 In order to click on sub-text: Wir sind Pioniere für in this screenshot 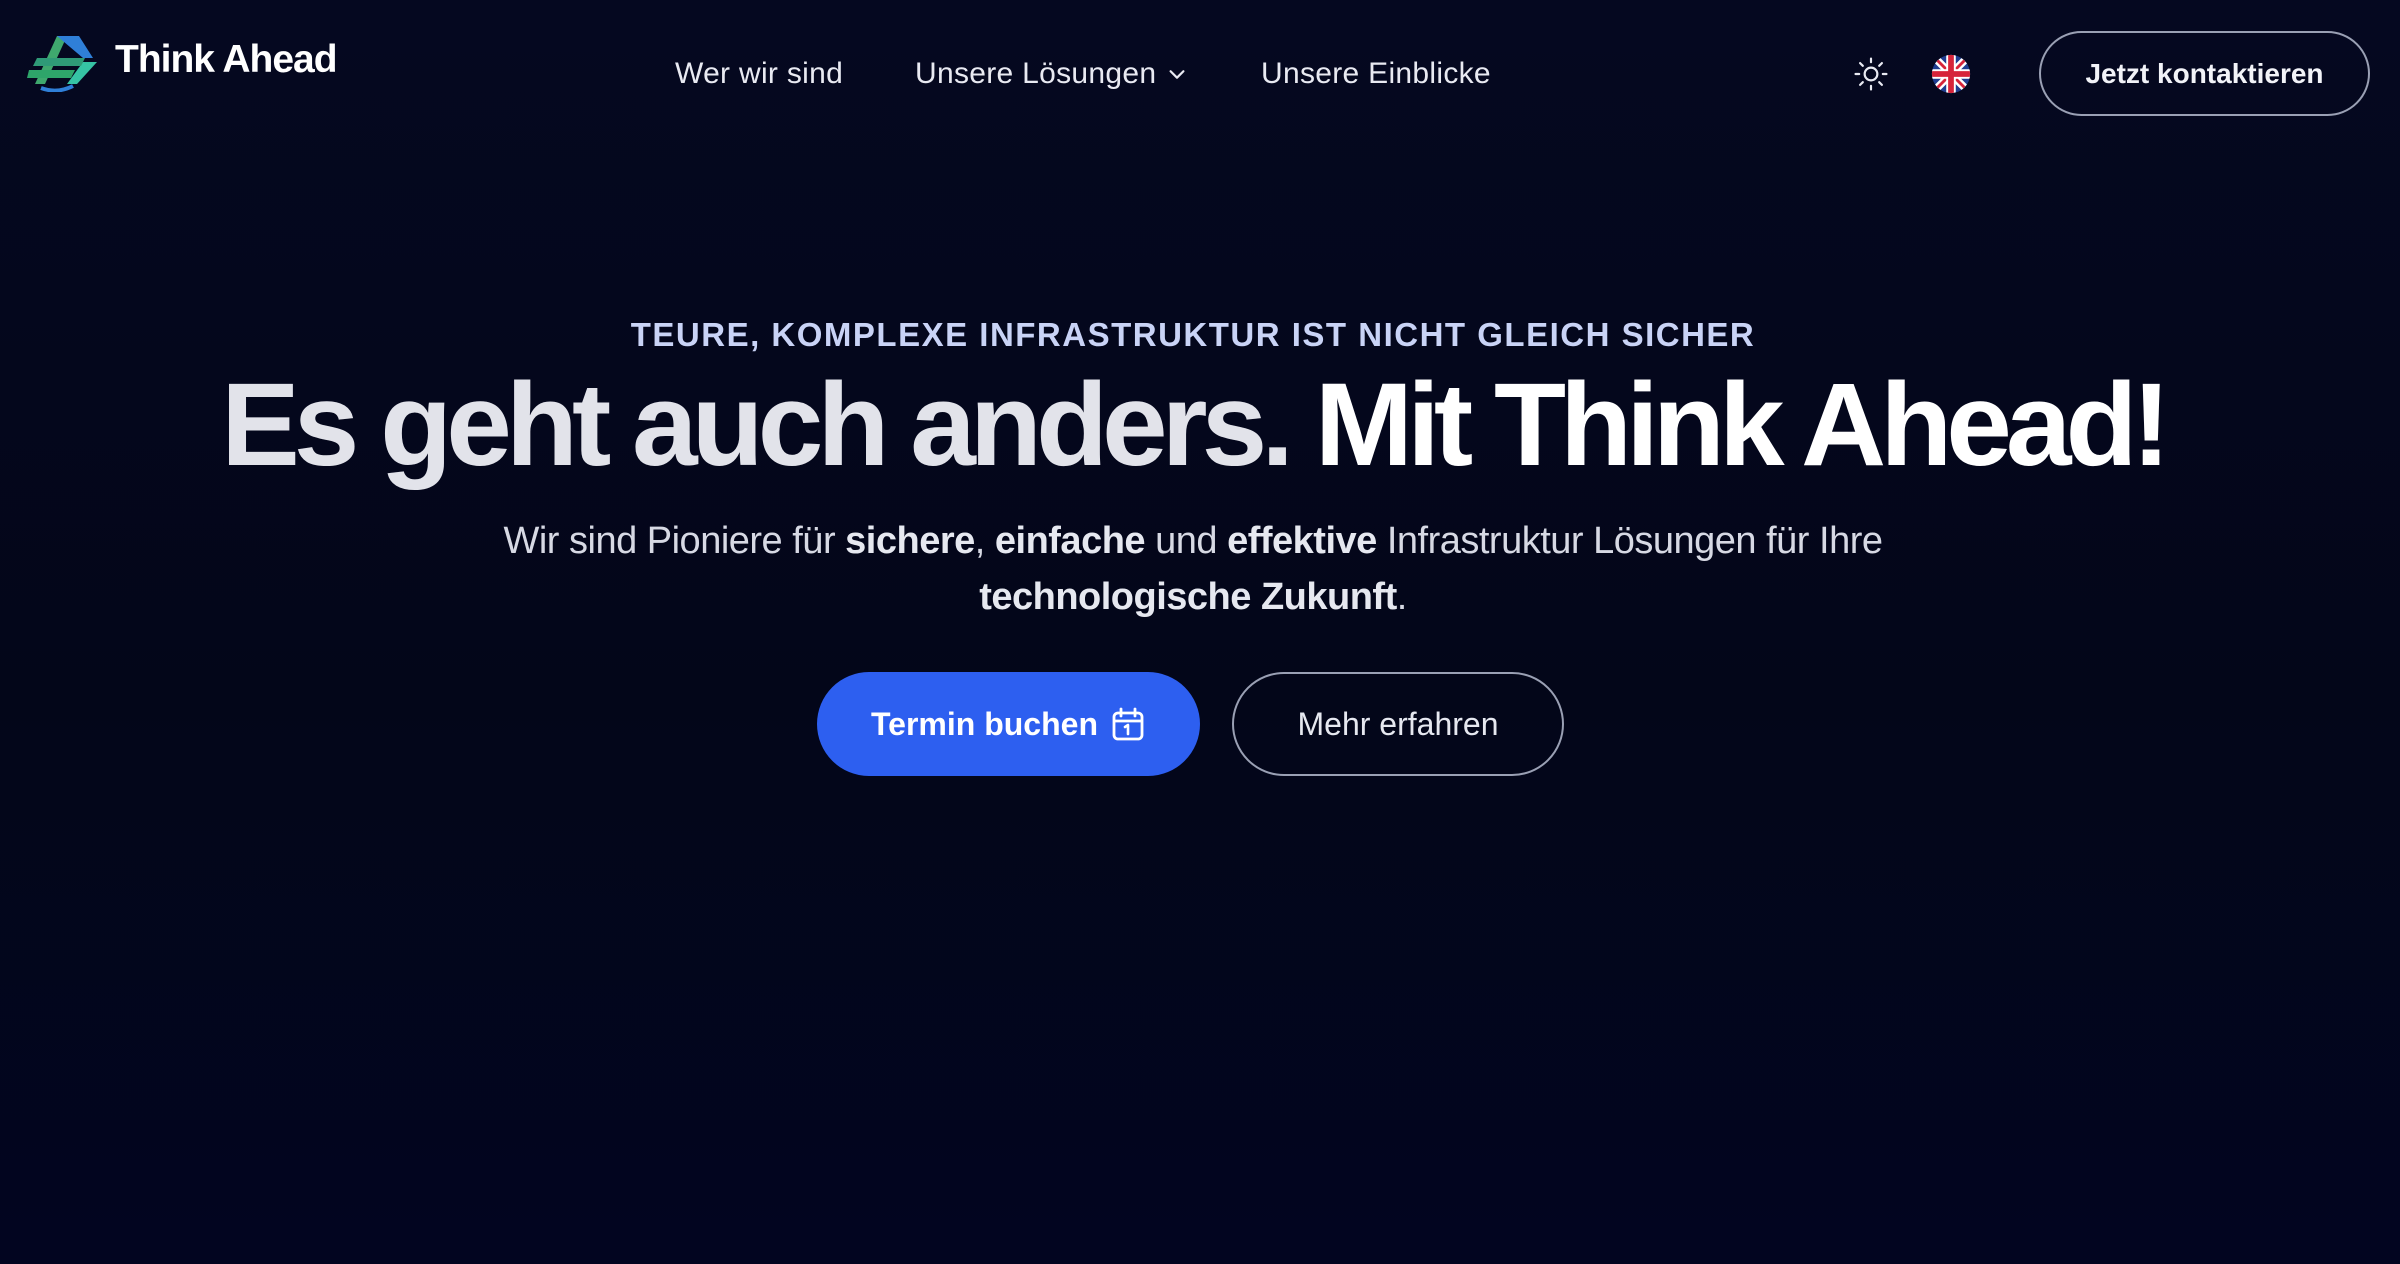, I will do `click(674, 541)`.